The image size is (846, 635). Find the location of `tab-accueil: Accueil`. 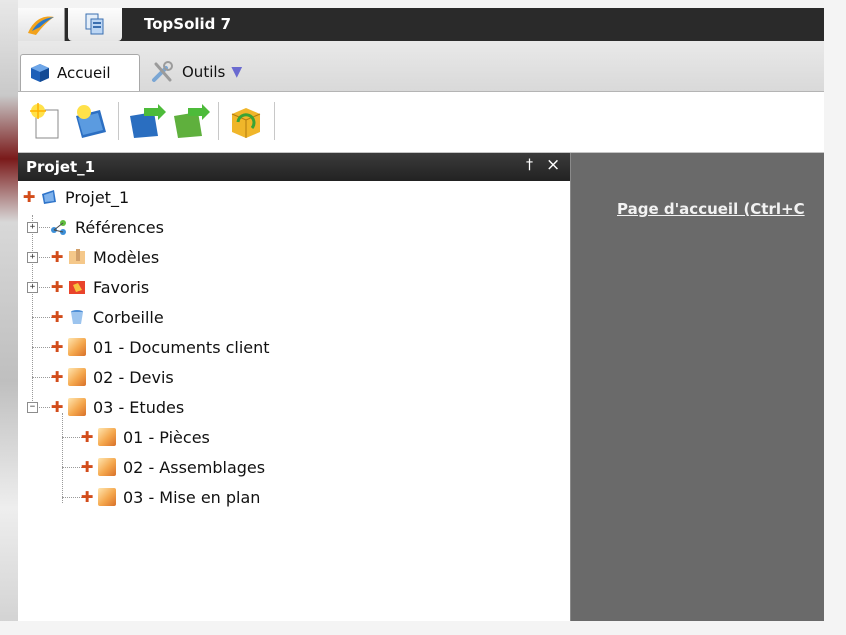

tab-accueil: Accueil is located at coordinates (80, 72).